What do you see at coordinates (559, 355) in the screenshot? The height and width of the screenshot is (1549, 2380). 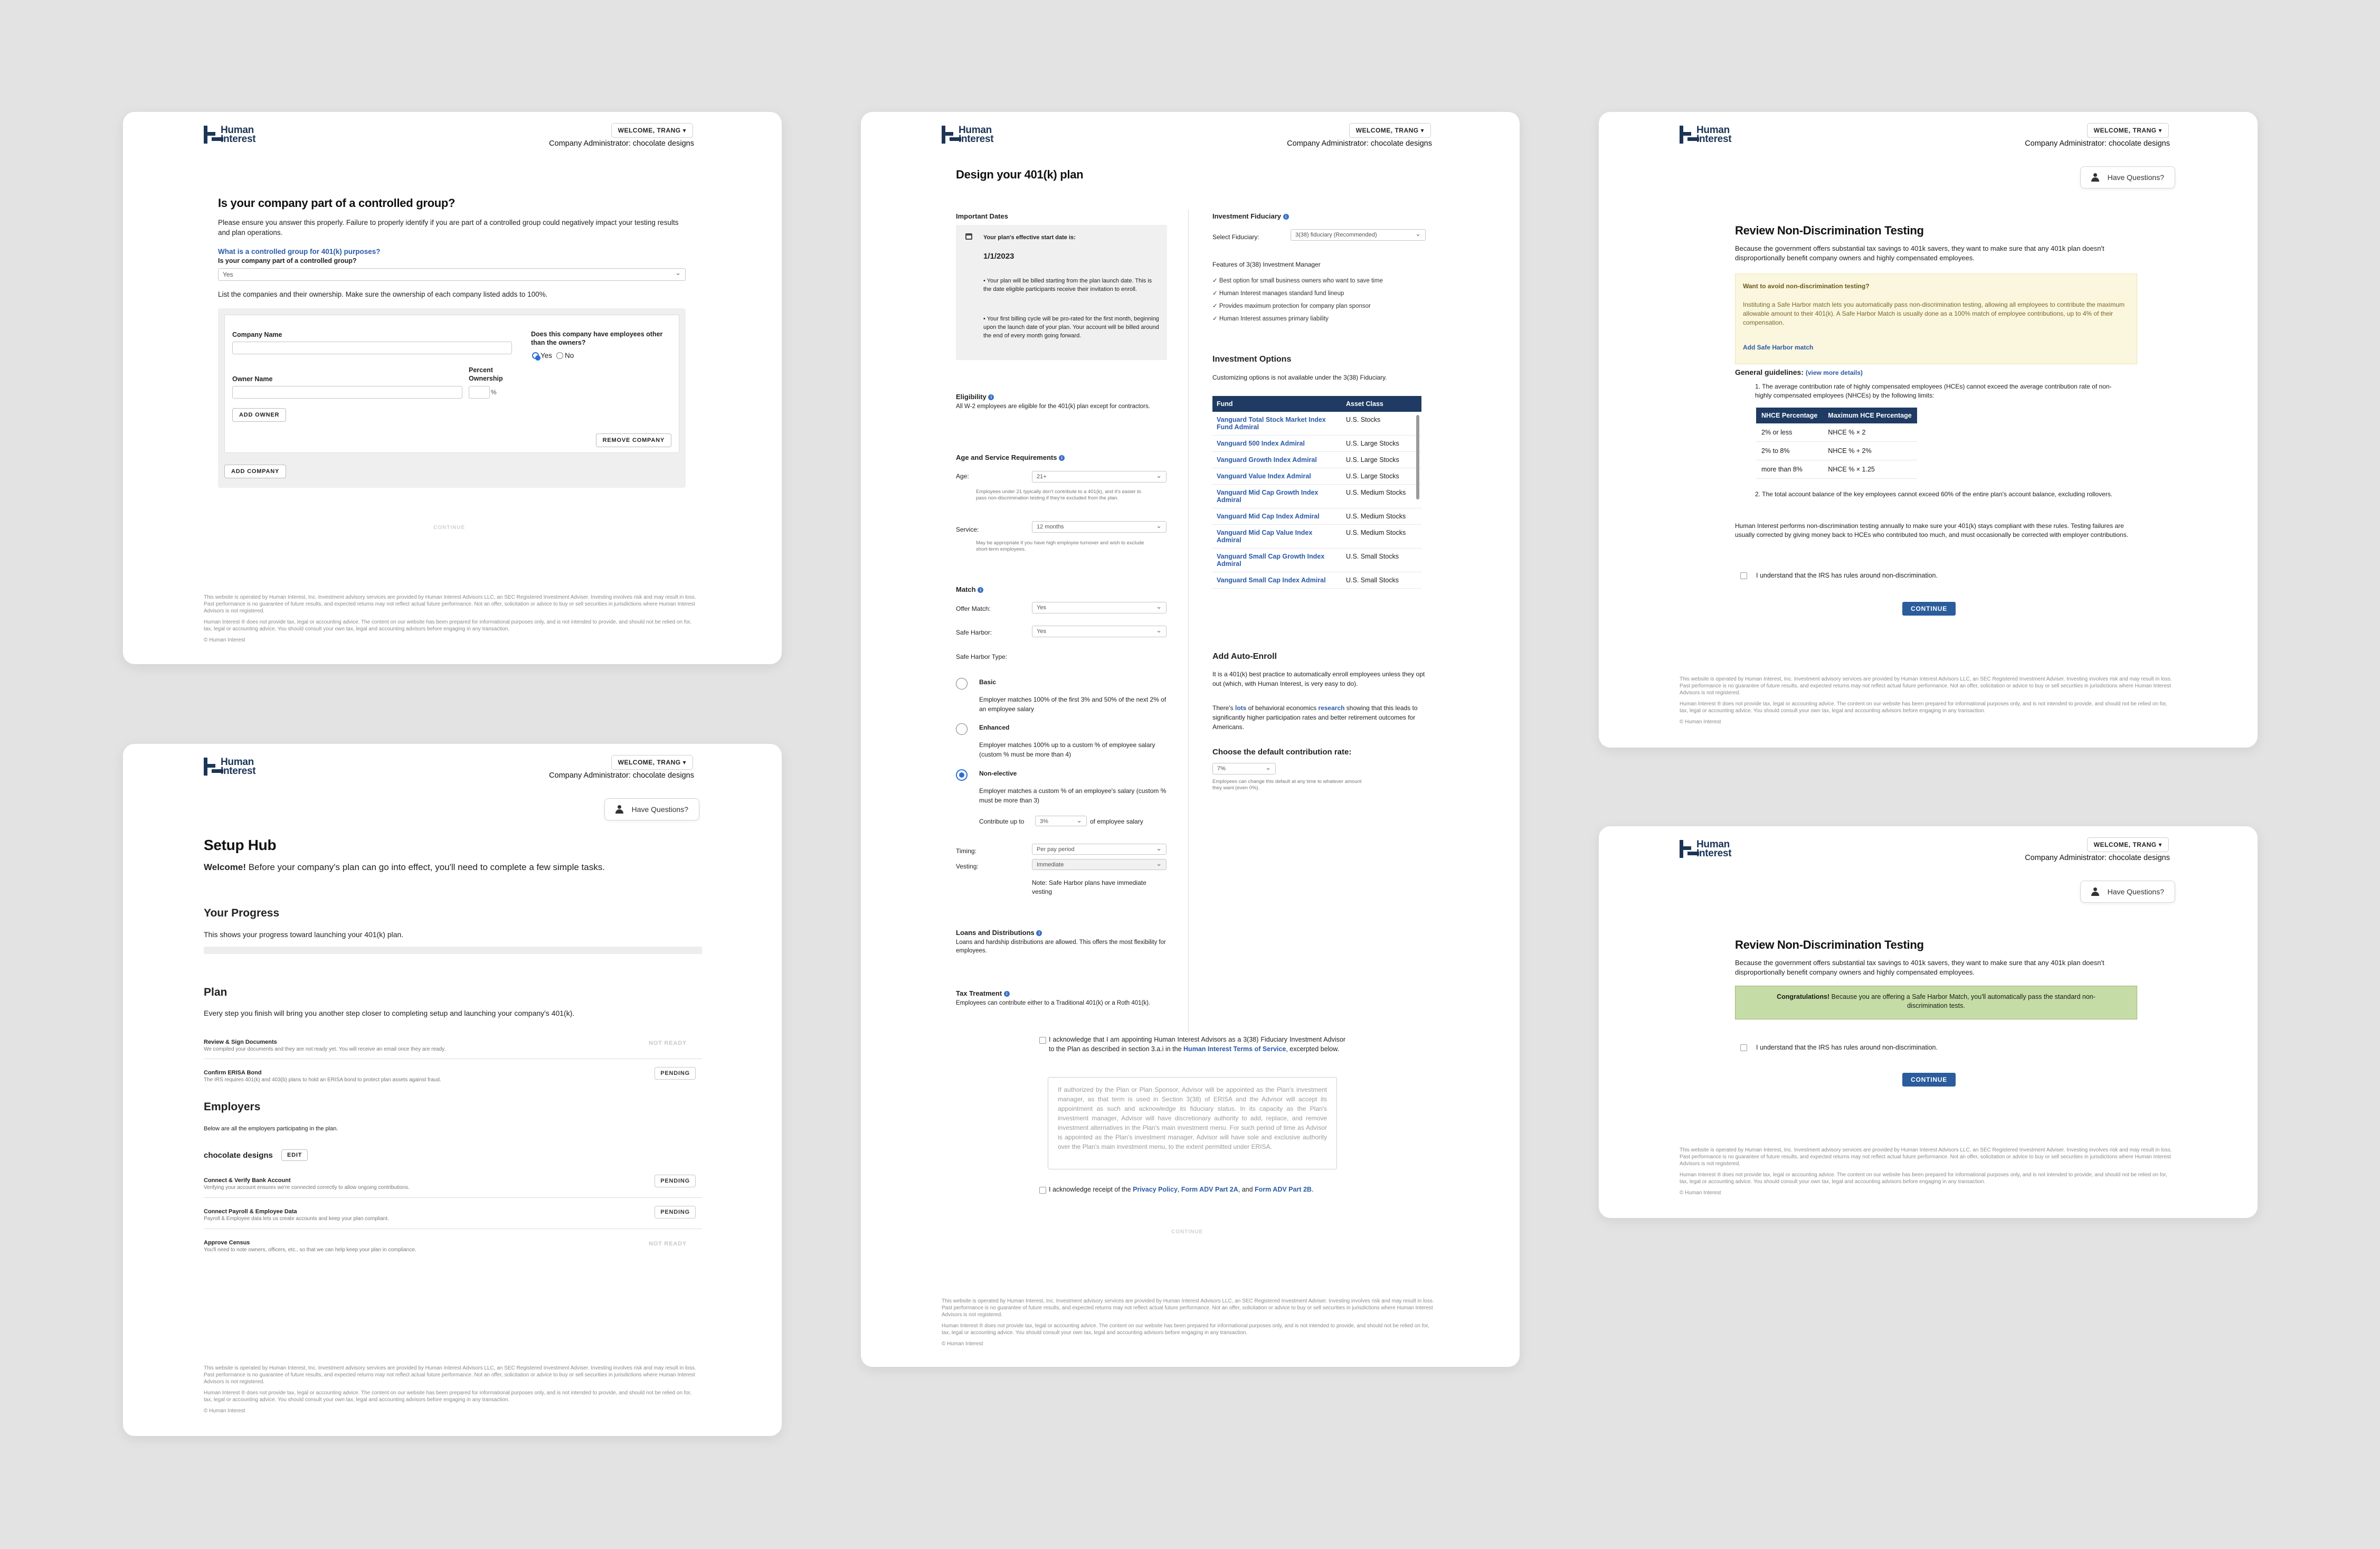 I see `employees-no-radio` at bounding box center [559, 355].